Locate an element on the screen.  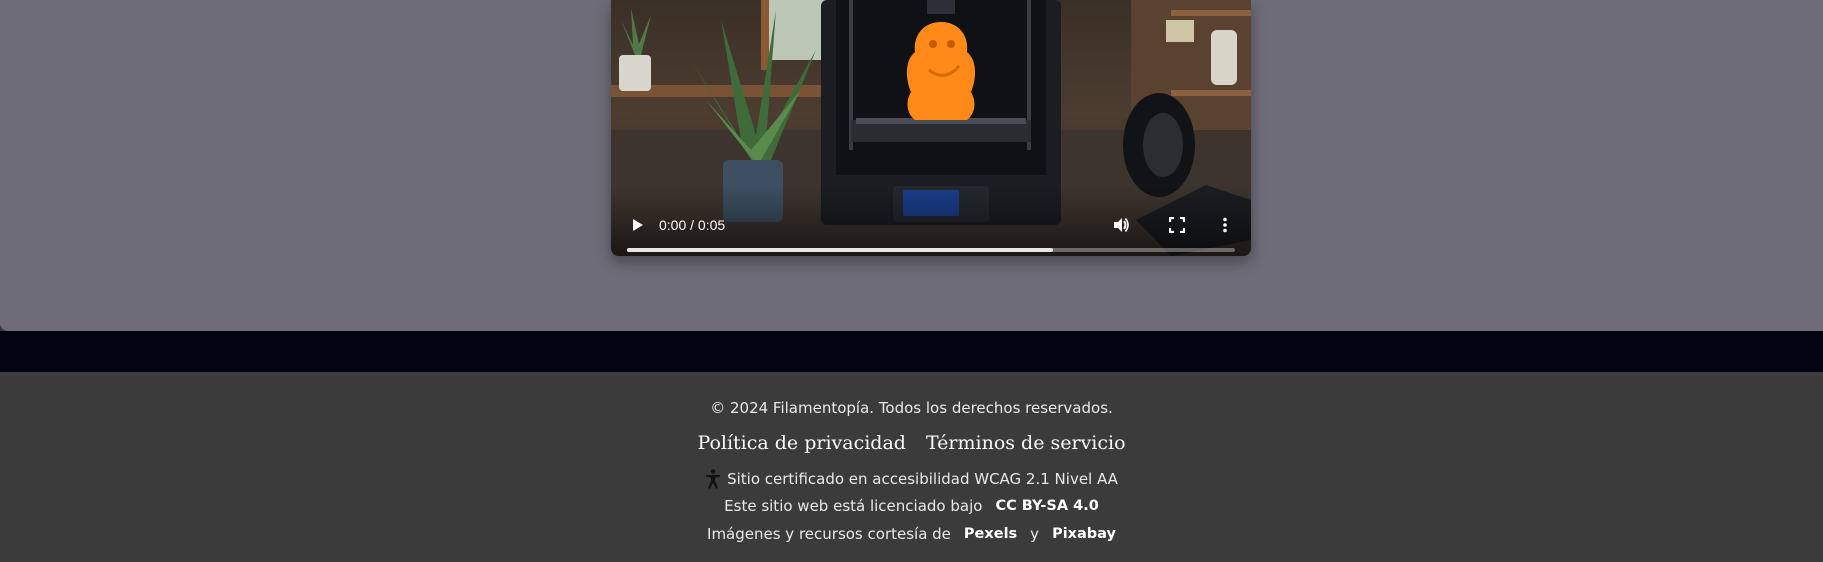
time-display: 0:00 / 0:05 is located at coordinates (692, 225).